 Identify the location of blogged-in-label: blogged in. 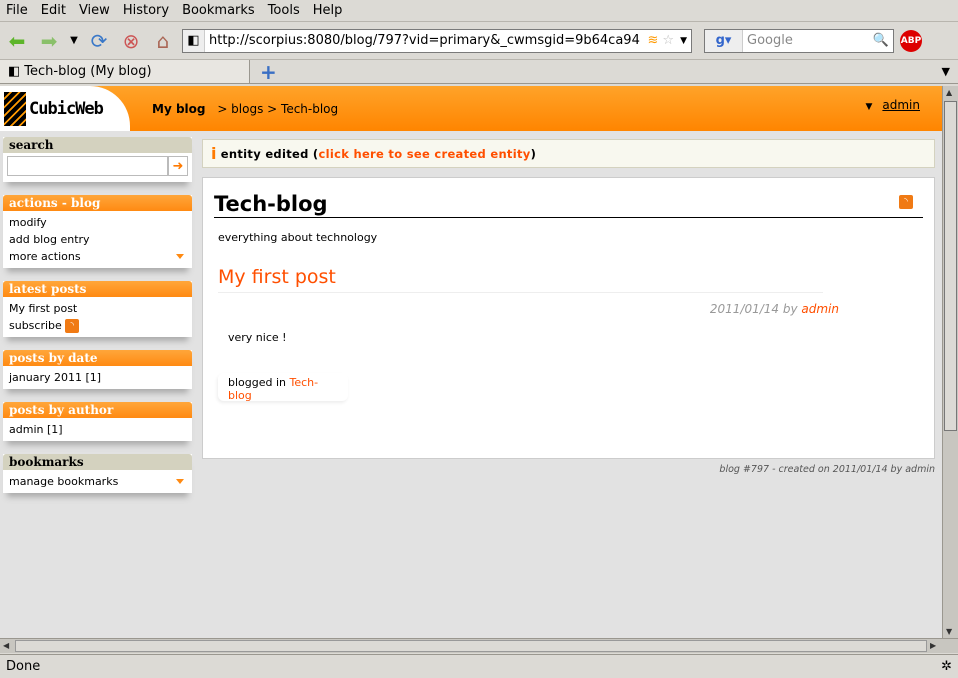
(257, 382).